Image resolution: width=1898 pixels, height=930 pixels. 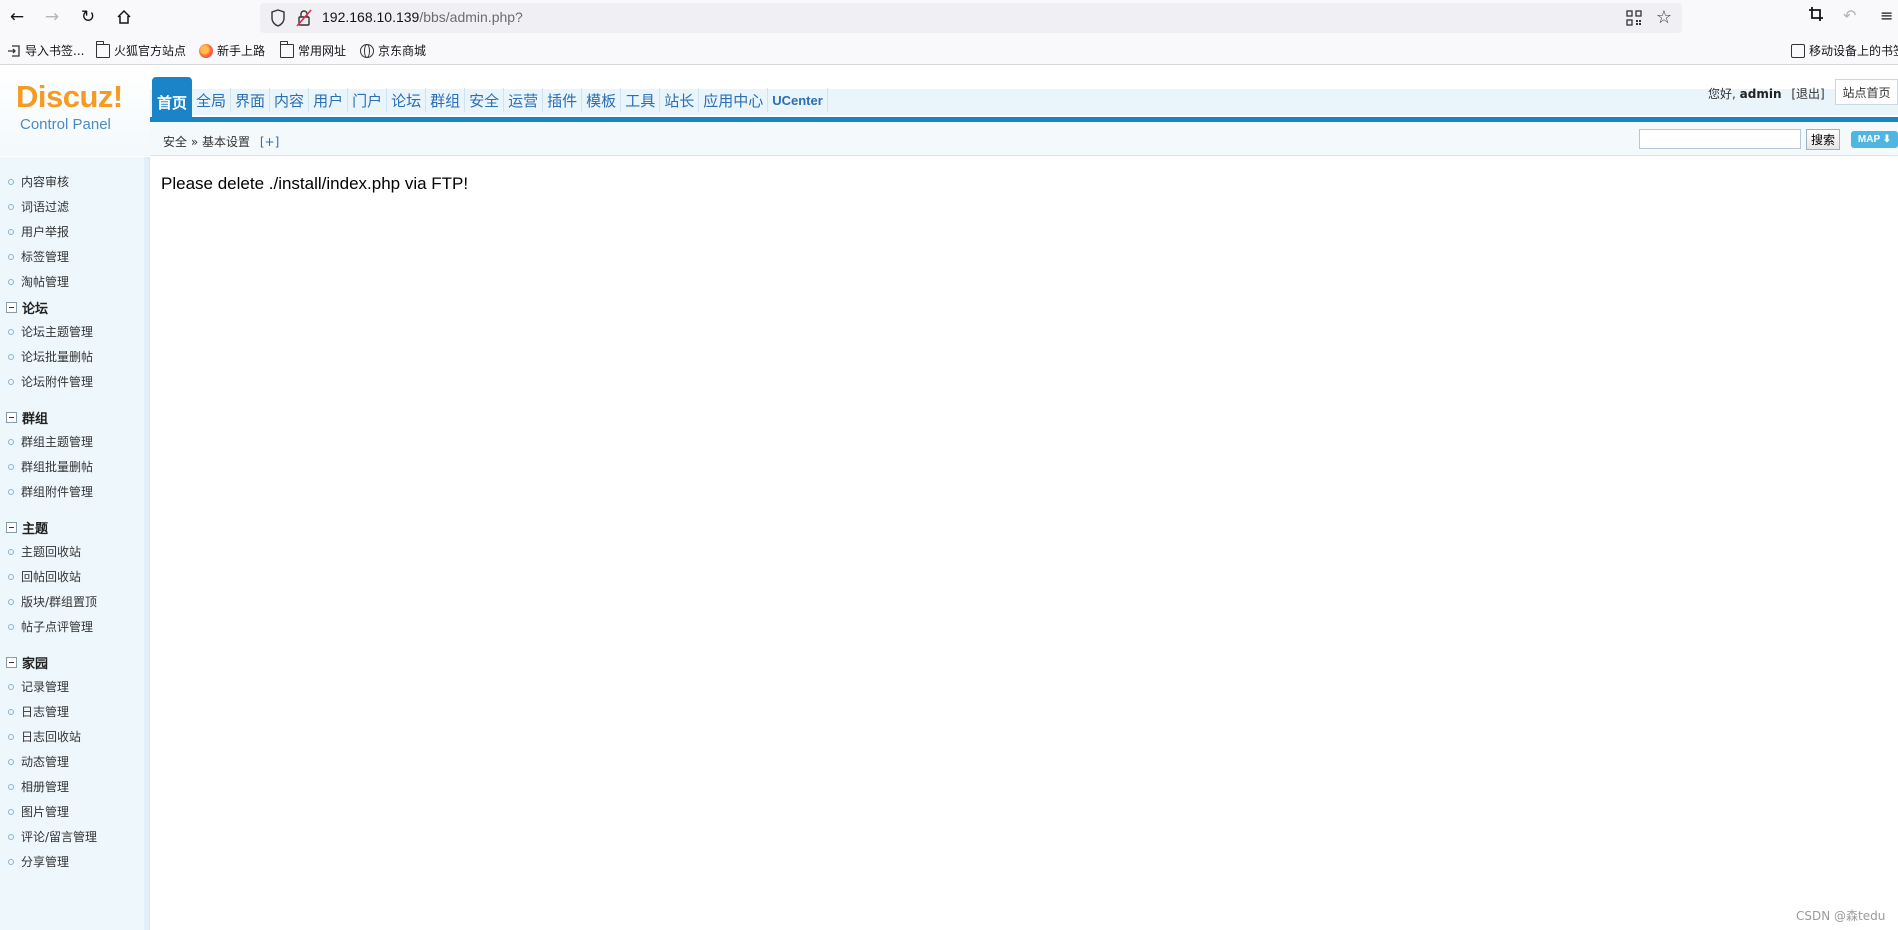 What do you see at coordinates (949, 50) in the screenshot?
I see `bookmarks-bar: 导入书签... 火狐官方站点 新手上路 常用网址 京东商城 移动设备上的书签` at bounding box center [949, 50].